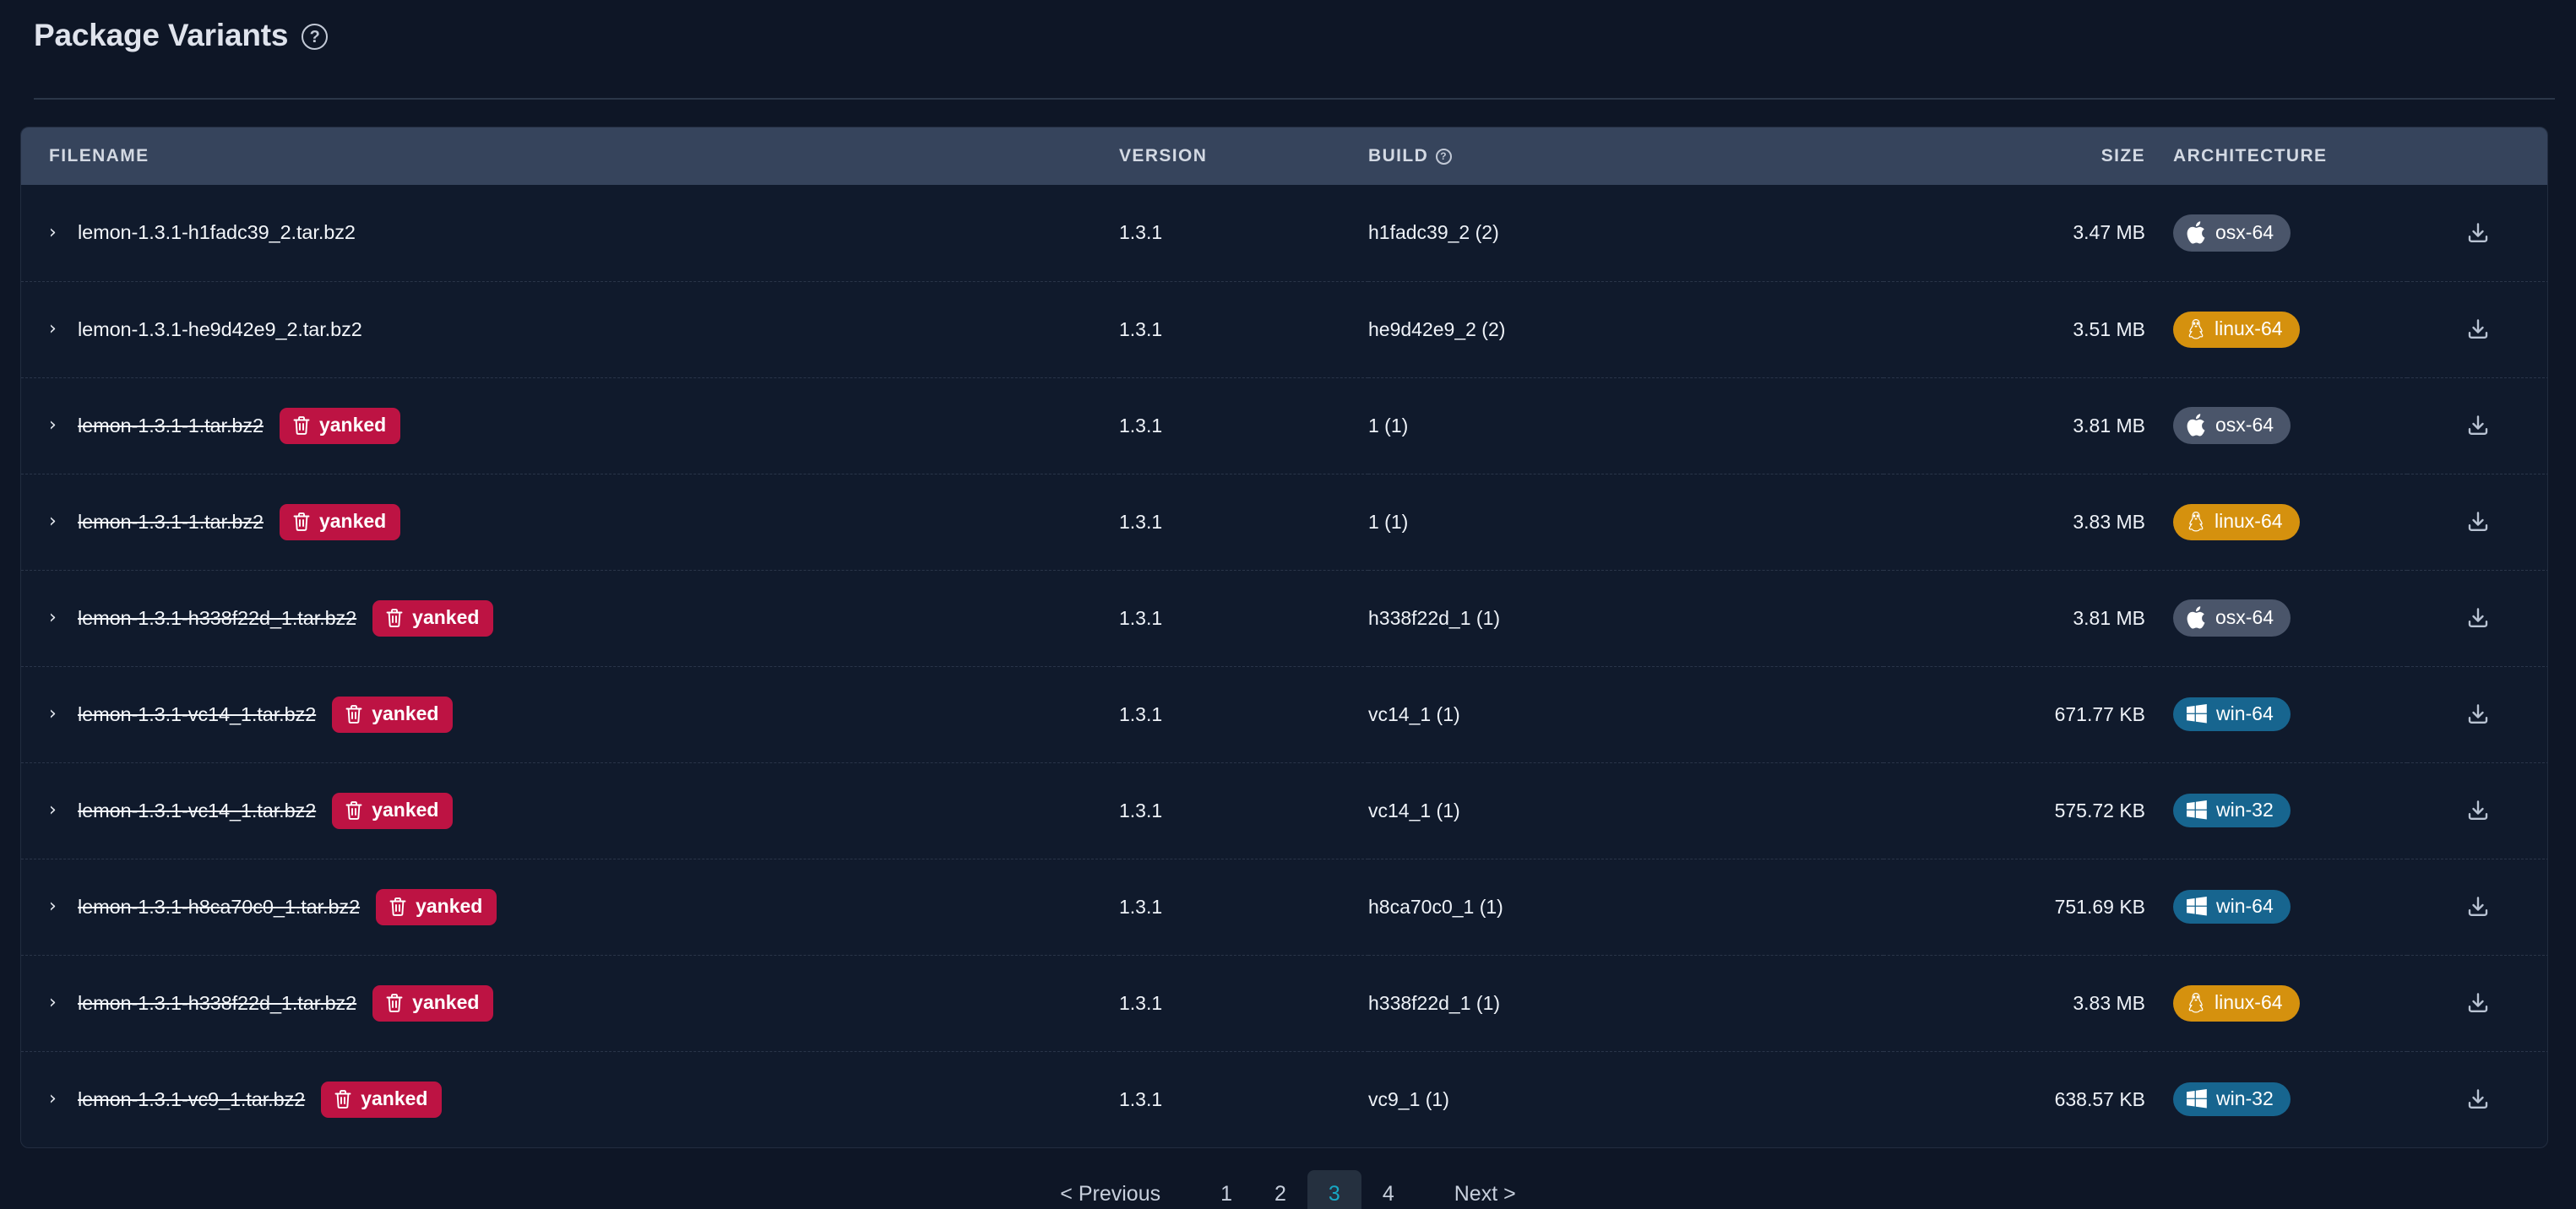  Describe the element at coordinates (219, 907) in the screenshot. I see `filename-text: lemon-1.3.1-h8ca70c0_1.tar.bz2` at that location.